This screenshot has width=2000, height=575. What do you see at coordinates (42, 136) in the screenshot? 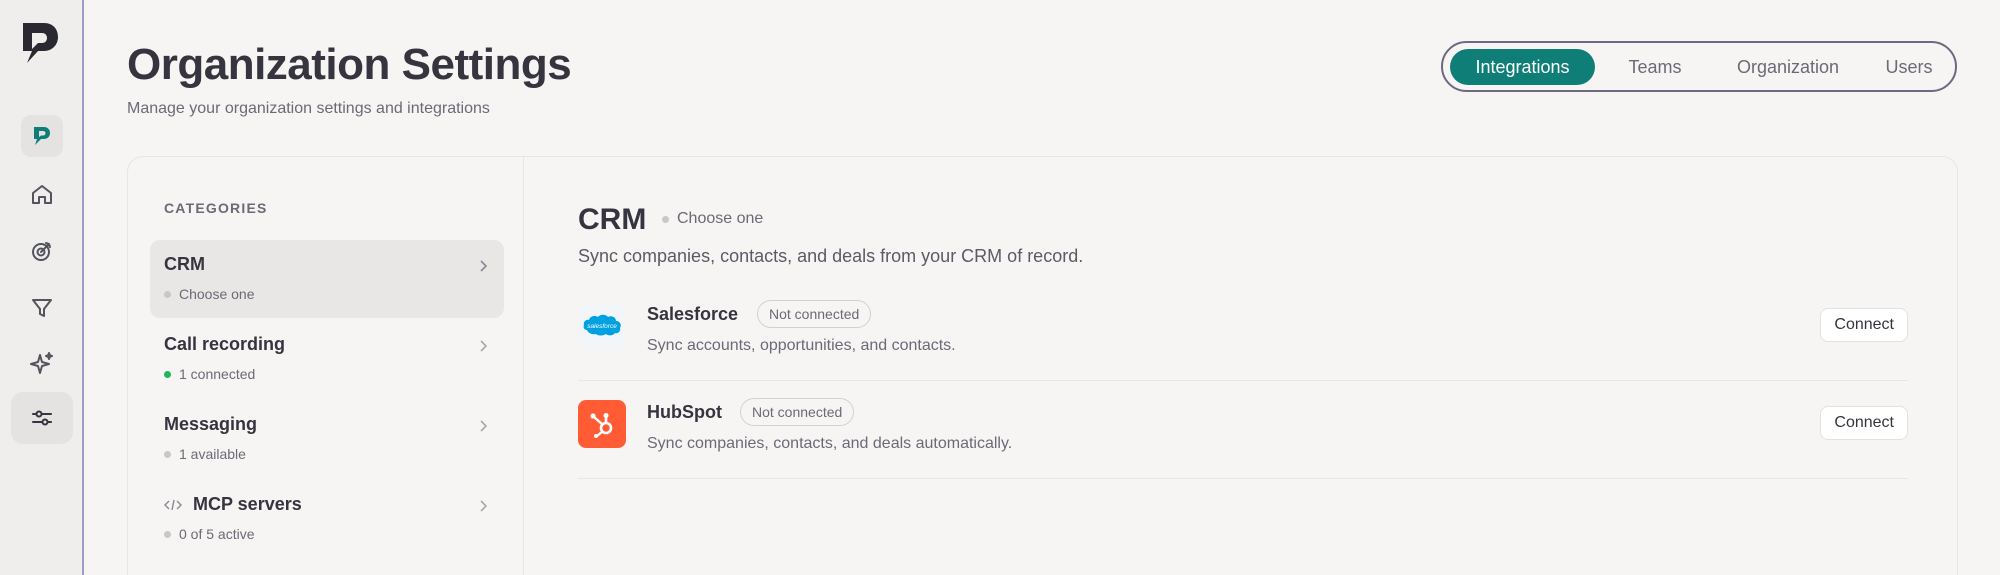
I see `brand-icon` at bounding box center [42, 136].